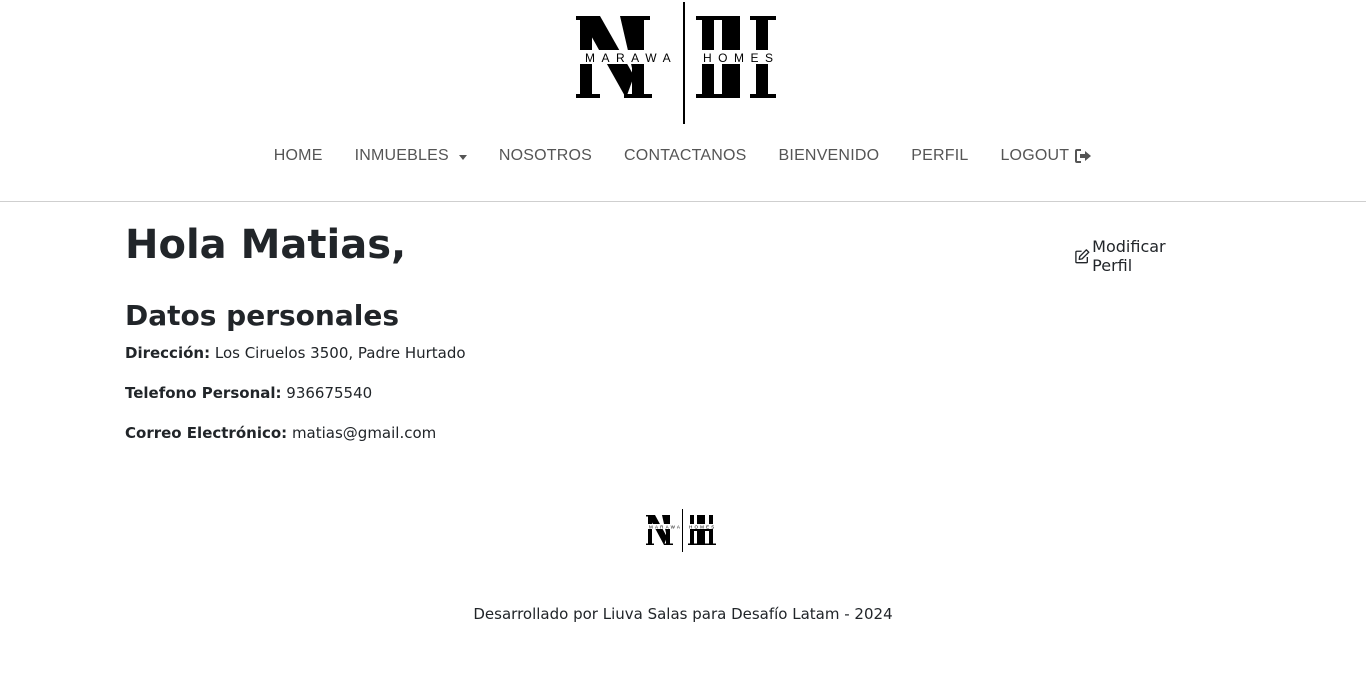  Describe the element at coordinates (364, 433) in the screenshot. I see `field-correo-value: matias@gmail.com` at that location.